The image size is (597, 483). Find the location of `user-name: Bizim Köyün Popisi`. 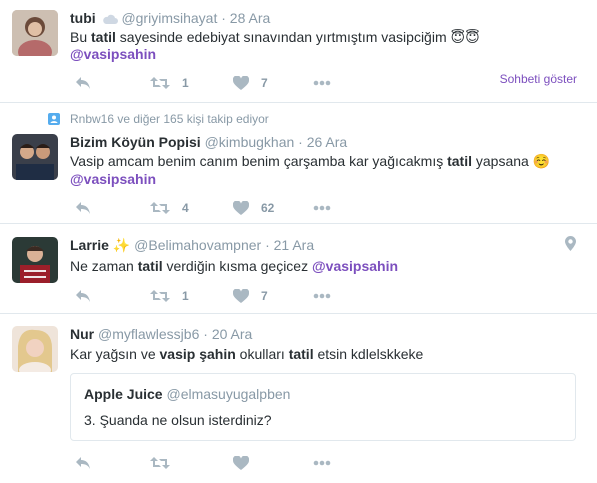

user-name: Bizim Köyün Popisi is located at coordinates (135, 142).